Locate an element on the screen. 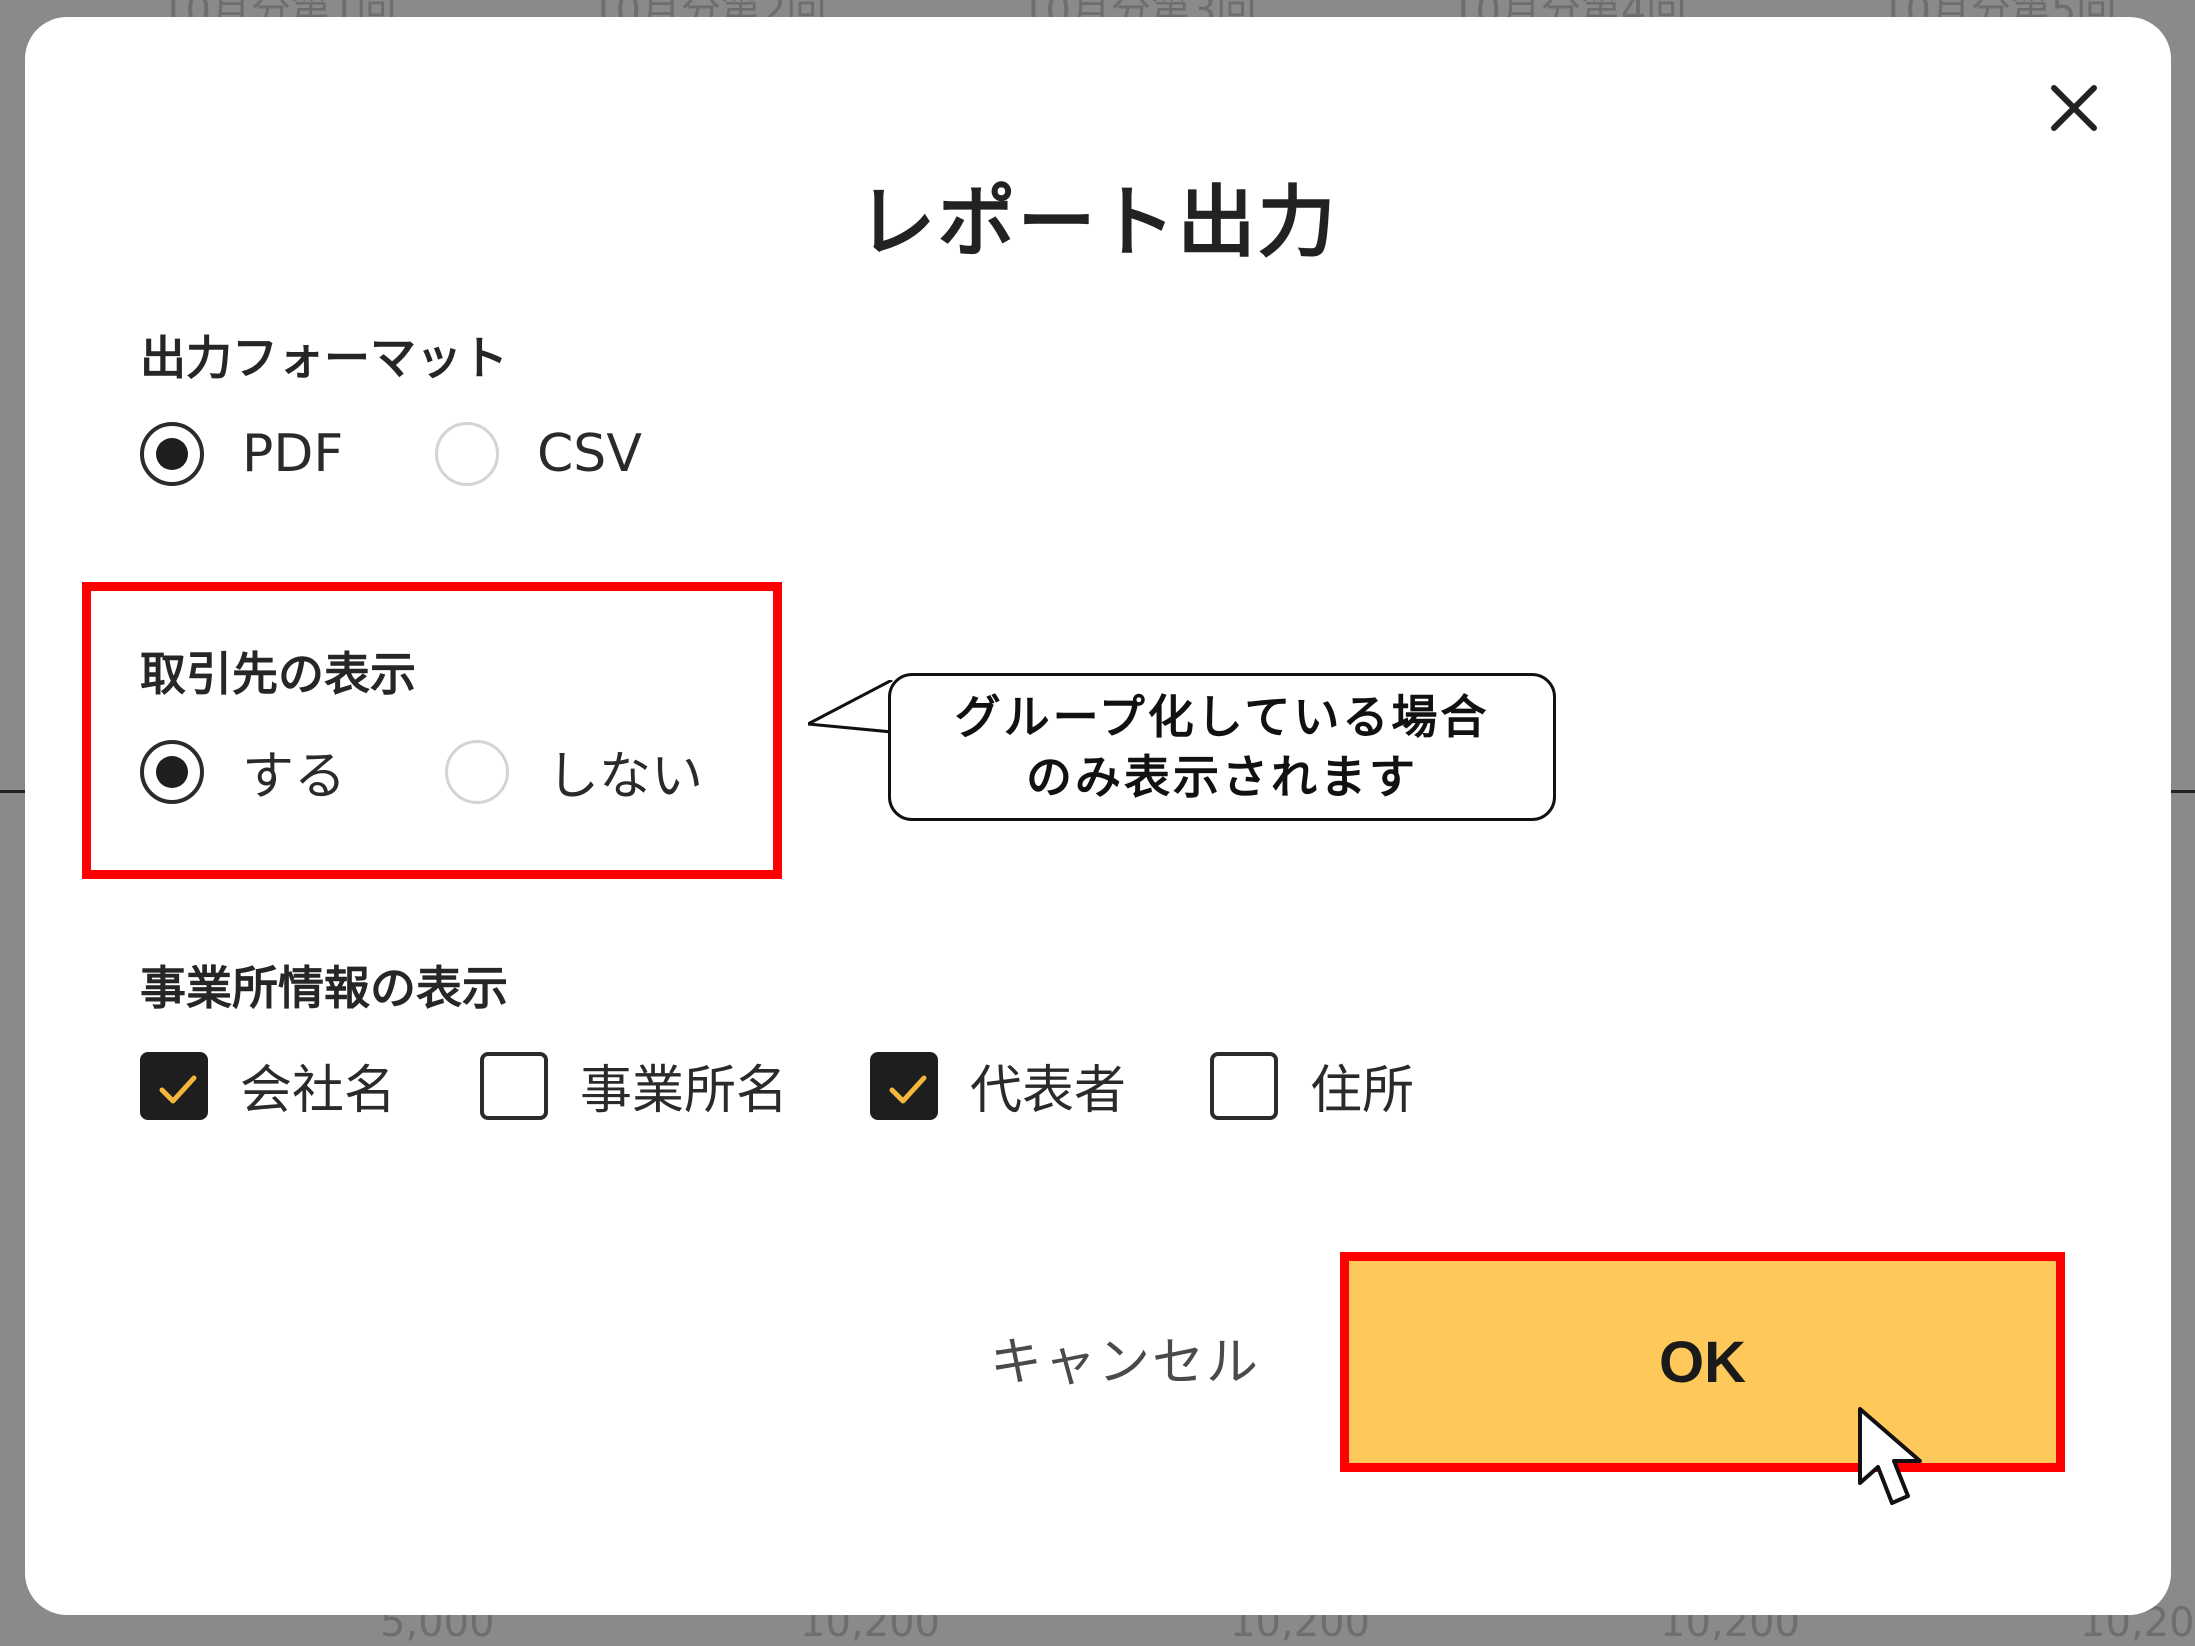  client-display-highlight is located at coordinates (432, 730).